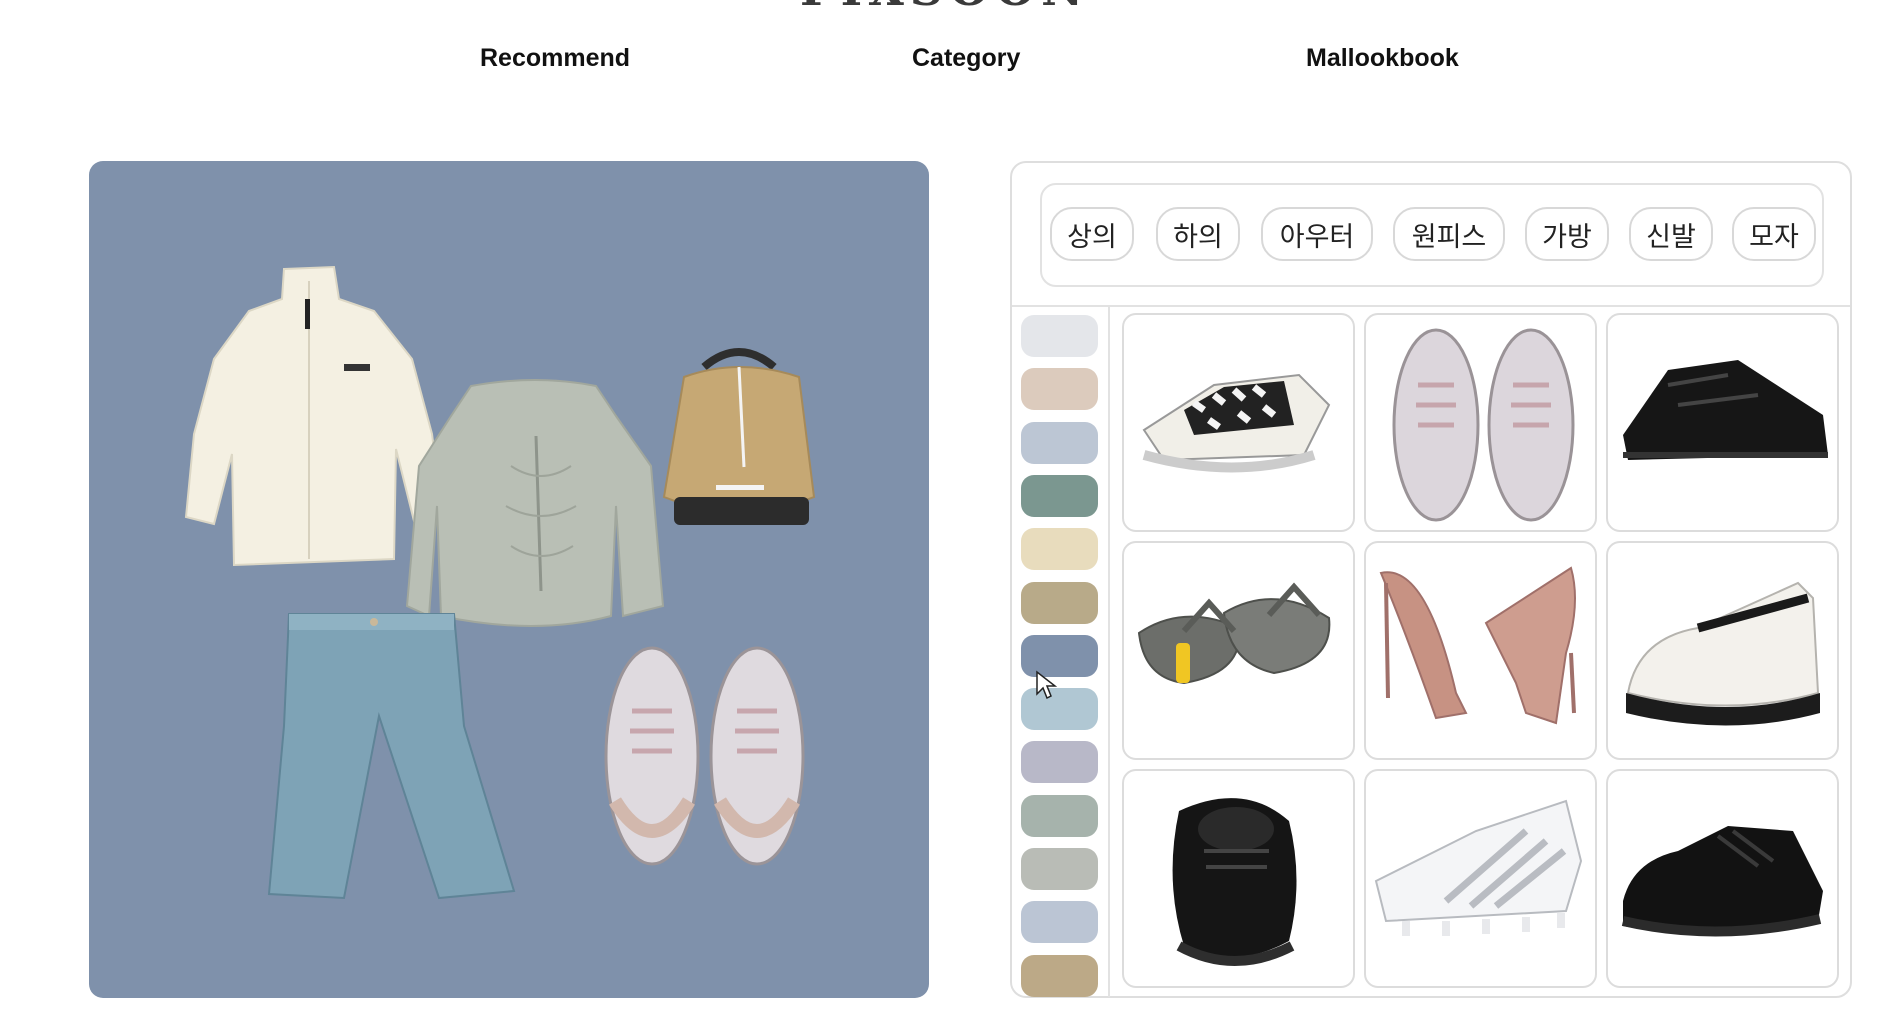 This screenshot has height=1016, width=1900. I want to click on product-card-white-mary-jane, so click(1722, 650).